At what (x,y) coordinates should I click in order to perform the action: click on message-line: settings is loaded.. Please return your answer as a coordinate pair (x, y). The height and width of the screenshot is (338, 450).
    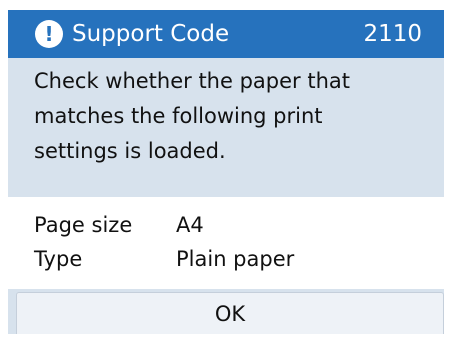
    Looking at the image, I should click on (130, 151).